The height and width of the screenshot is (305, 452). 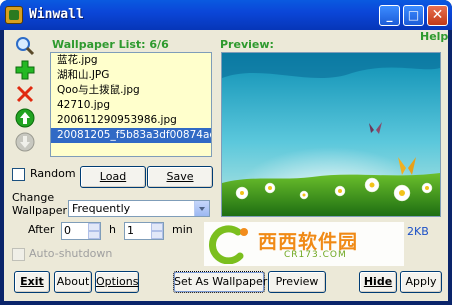 What do you see at coordinates (201, 208) in the screenshot?
I see `chevron-down-icon` at bounding box center [201, 208].